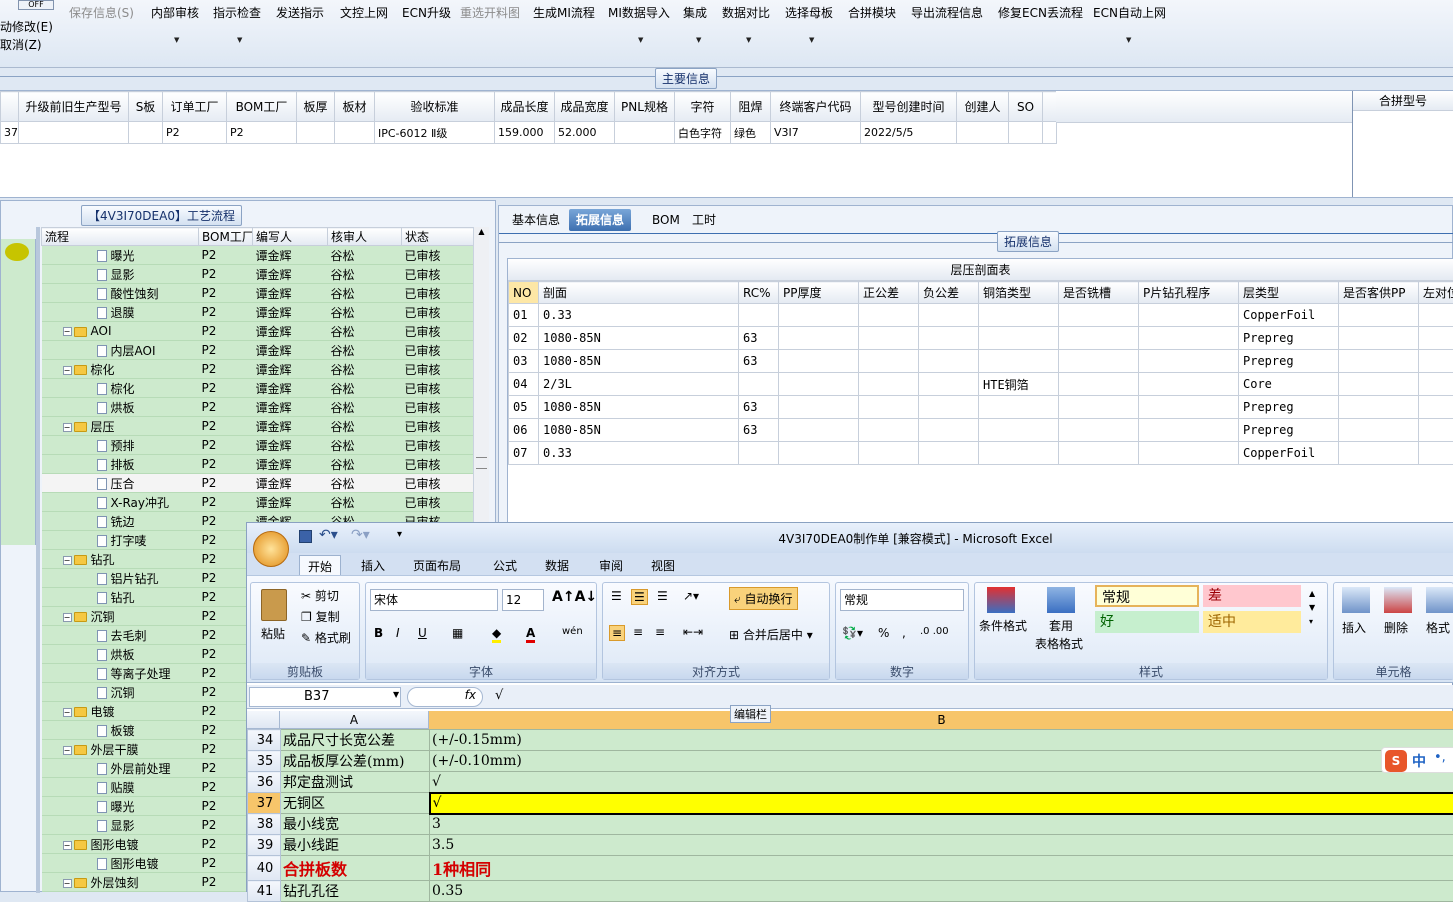  I want to click on tree-header-2: 编写人, so click(290, 237).